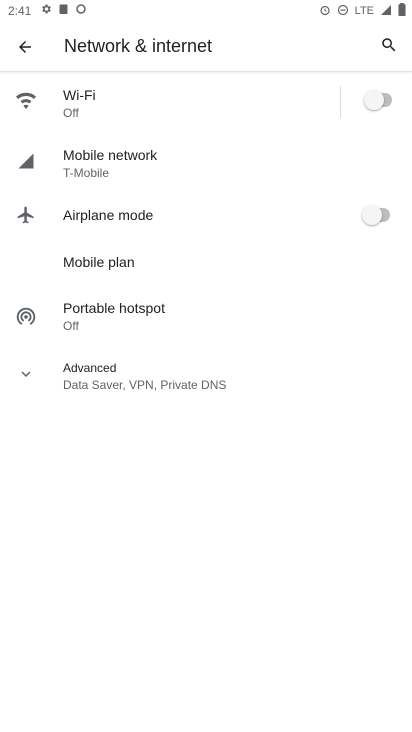 The image size is (412, 732). What do you see at coordinates (90, 368) in the screenshot?
I see `advanced-label: Advanced` at bounding box center [90, 368].